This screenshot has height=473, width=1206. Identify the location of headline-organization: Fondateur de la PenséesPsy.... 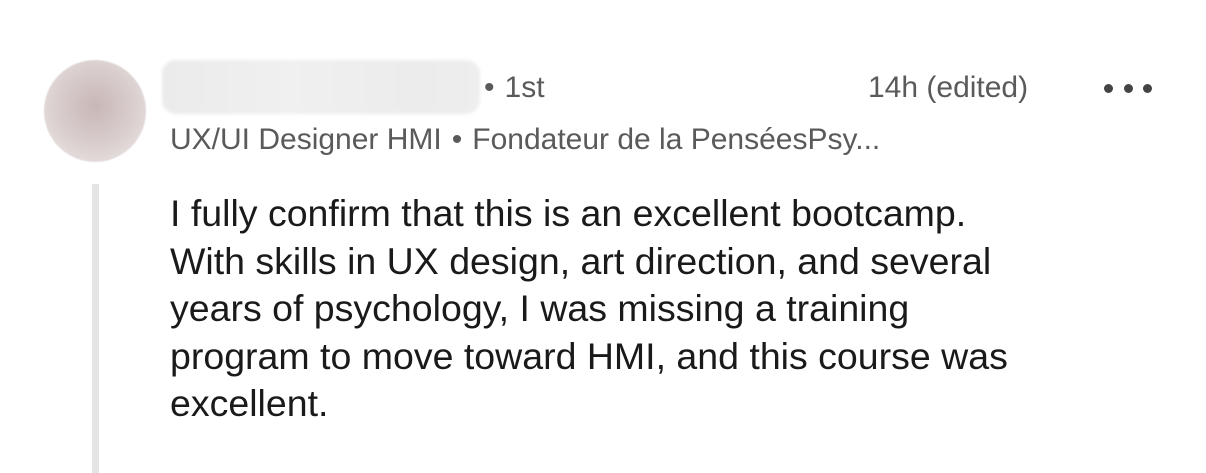
(676, 139).